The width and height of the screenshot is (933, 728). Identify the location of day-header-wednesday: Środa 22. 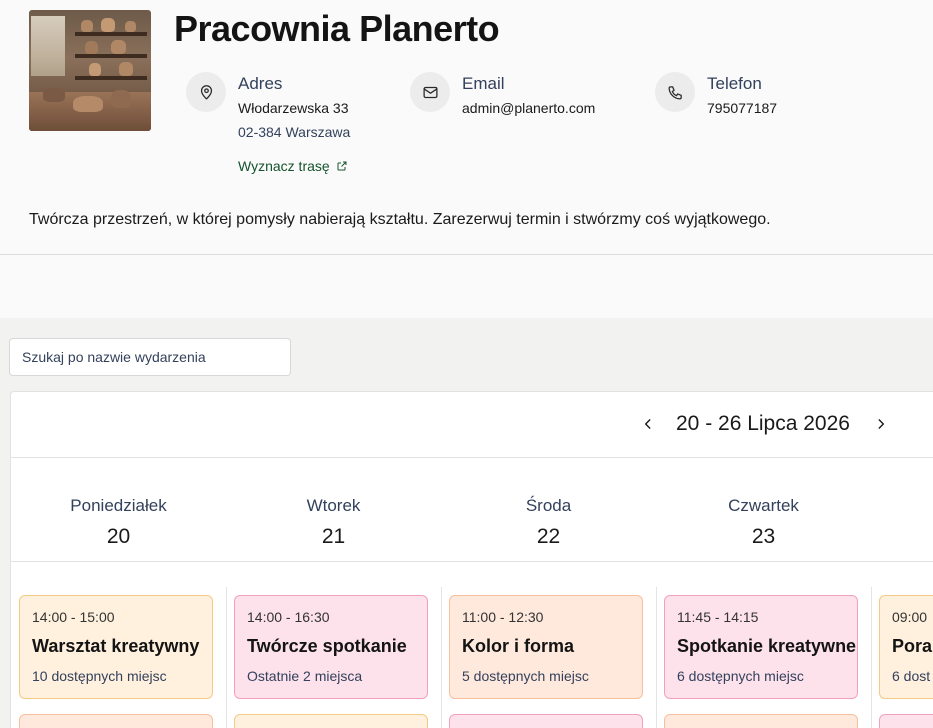
(548, 522).